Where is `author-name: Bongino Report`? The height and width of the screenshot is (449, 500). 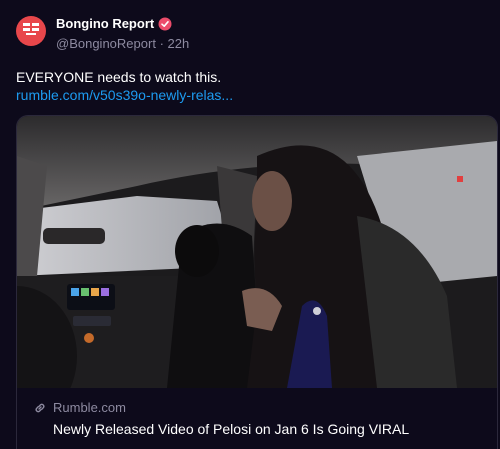
author-name: Bongino Report is located at coordinates (105, 23).